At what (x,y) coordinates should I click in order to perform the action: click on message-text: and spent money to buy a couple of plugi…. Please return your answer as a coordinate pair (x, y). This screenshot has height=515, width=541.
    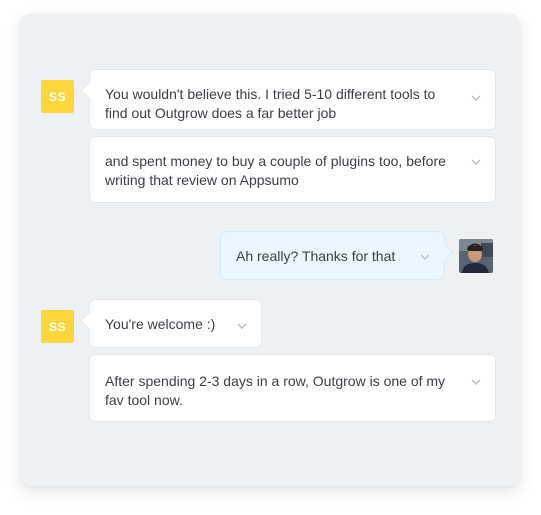
    Looking at the image, I should click on (275, 170).